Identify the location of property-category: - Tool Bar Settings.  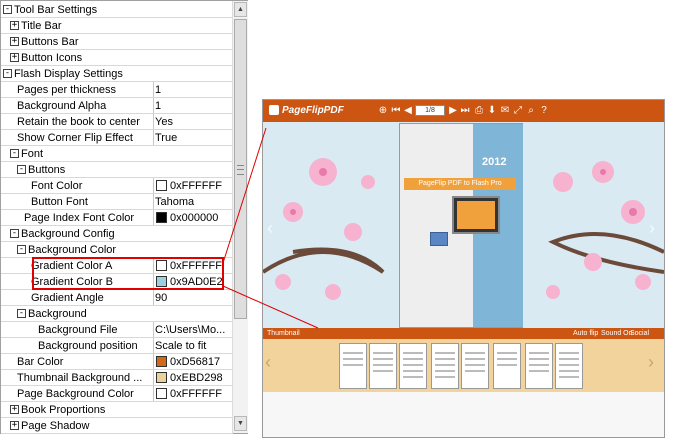
(117, 10).